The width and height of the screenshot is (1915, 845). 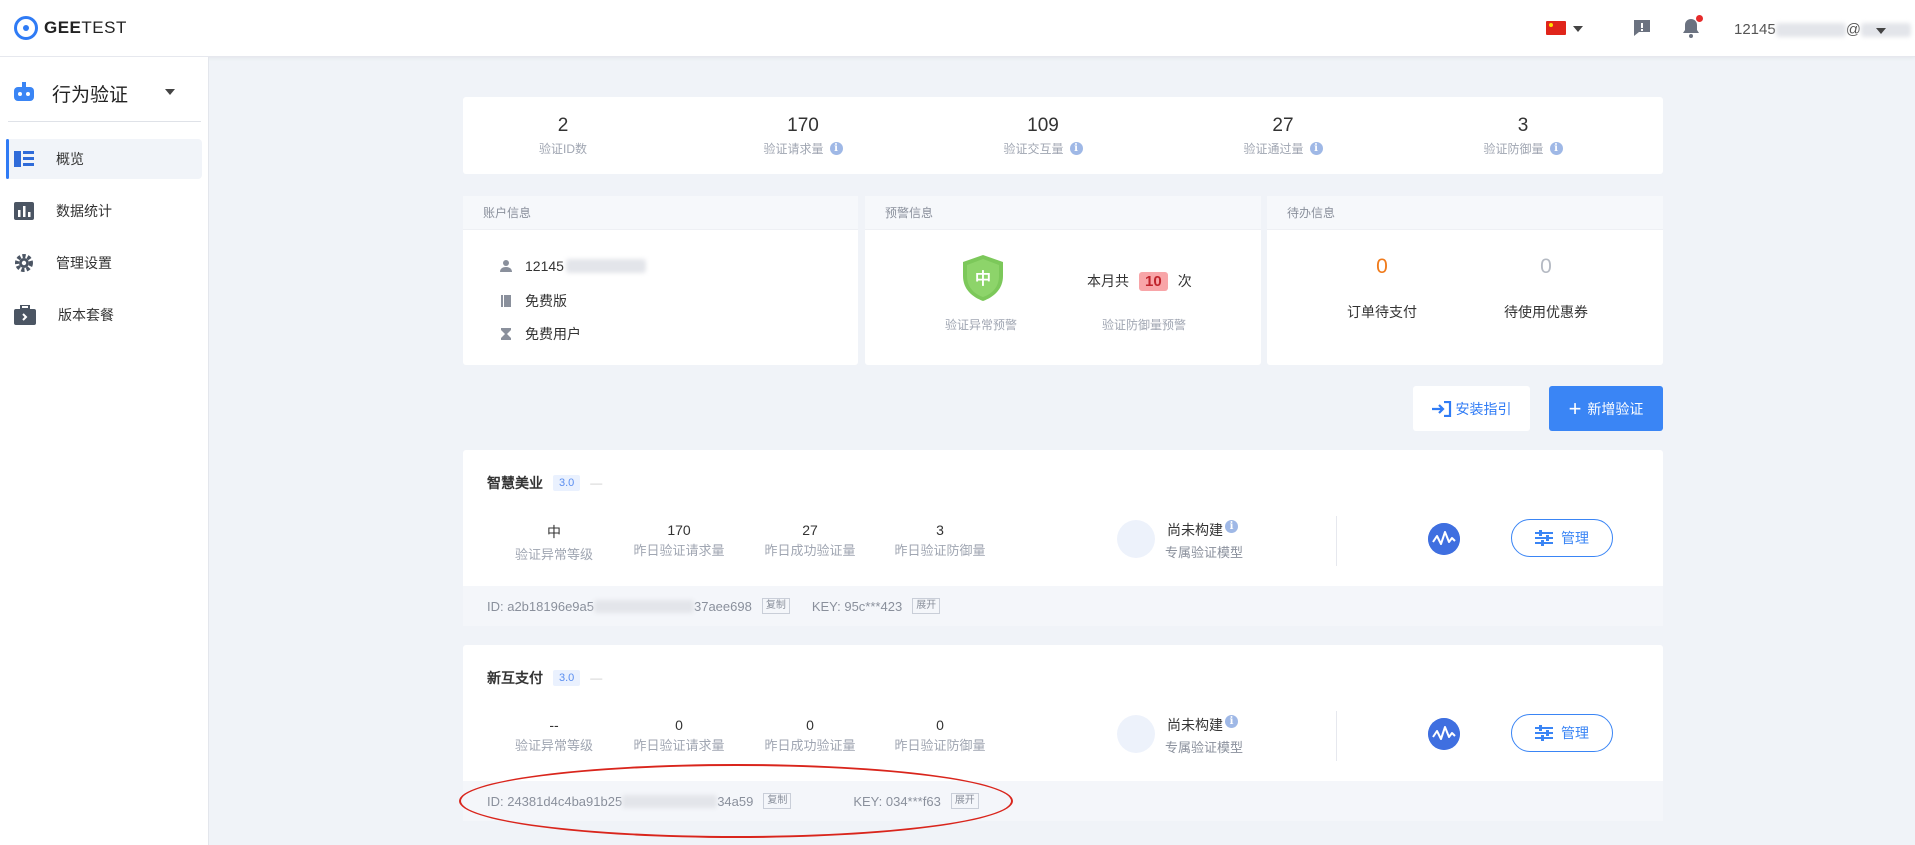 What do you see at coordinates (84, 263) in the screenshot?
I see `sidebar-item-label: 管理设置` at bounding box center [84, 263].